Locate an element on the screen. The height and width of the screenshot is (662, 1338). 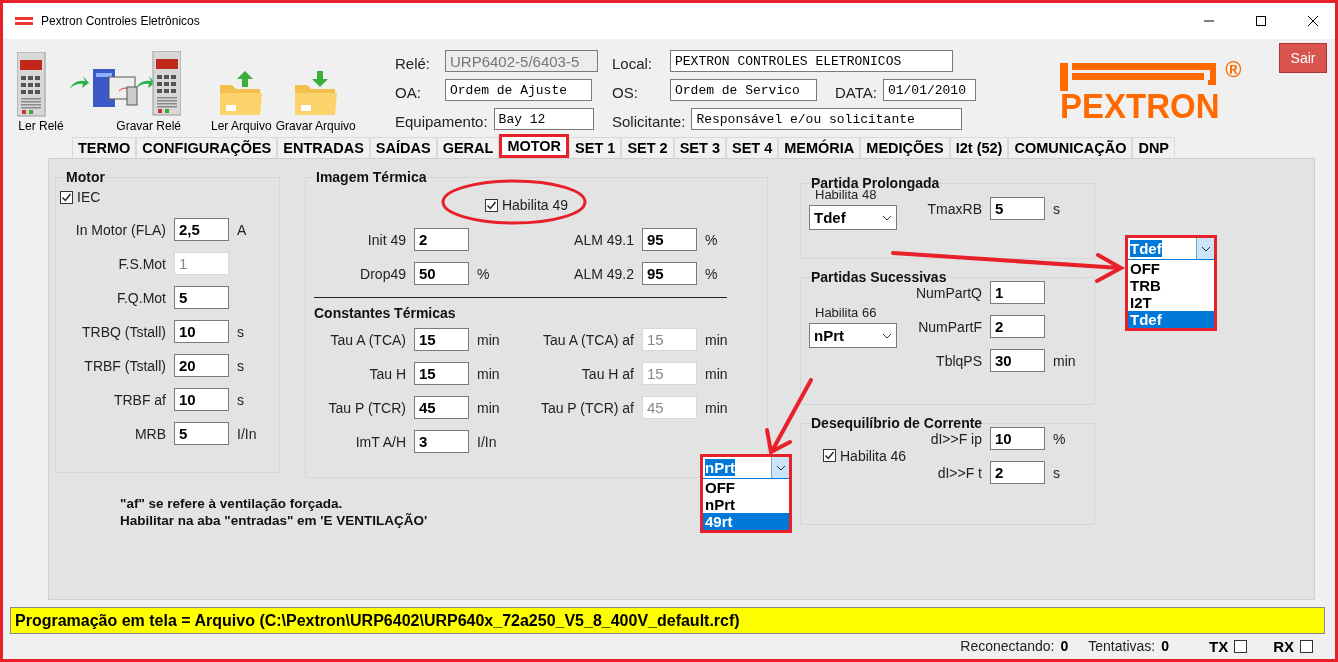
note-text: "af" se refere à ventilação forçada. is located at coordinates (231, 503).